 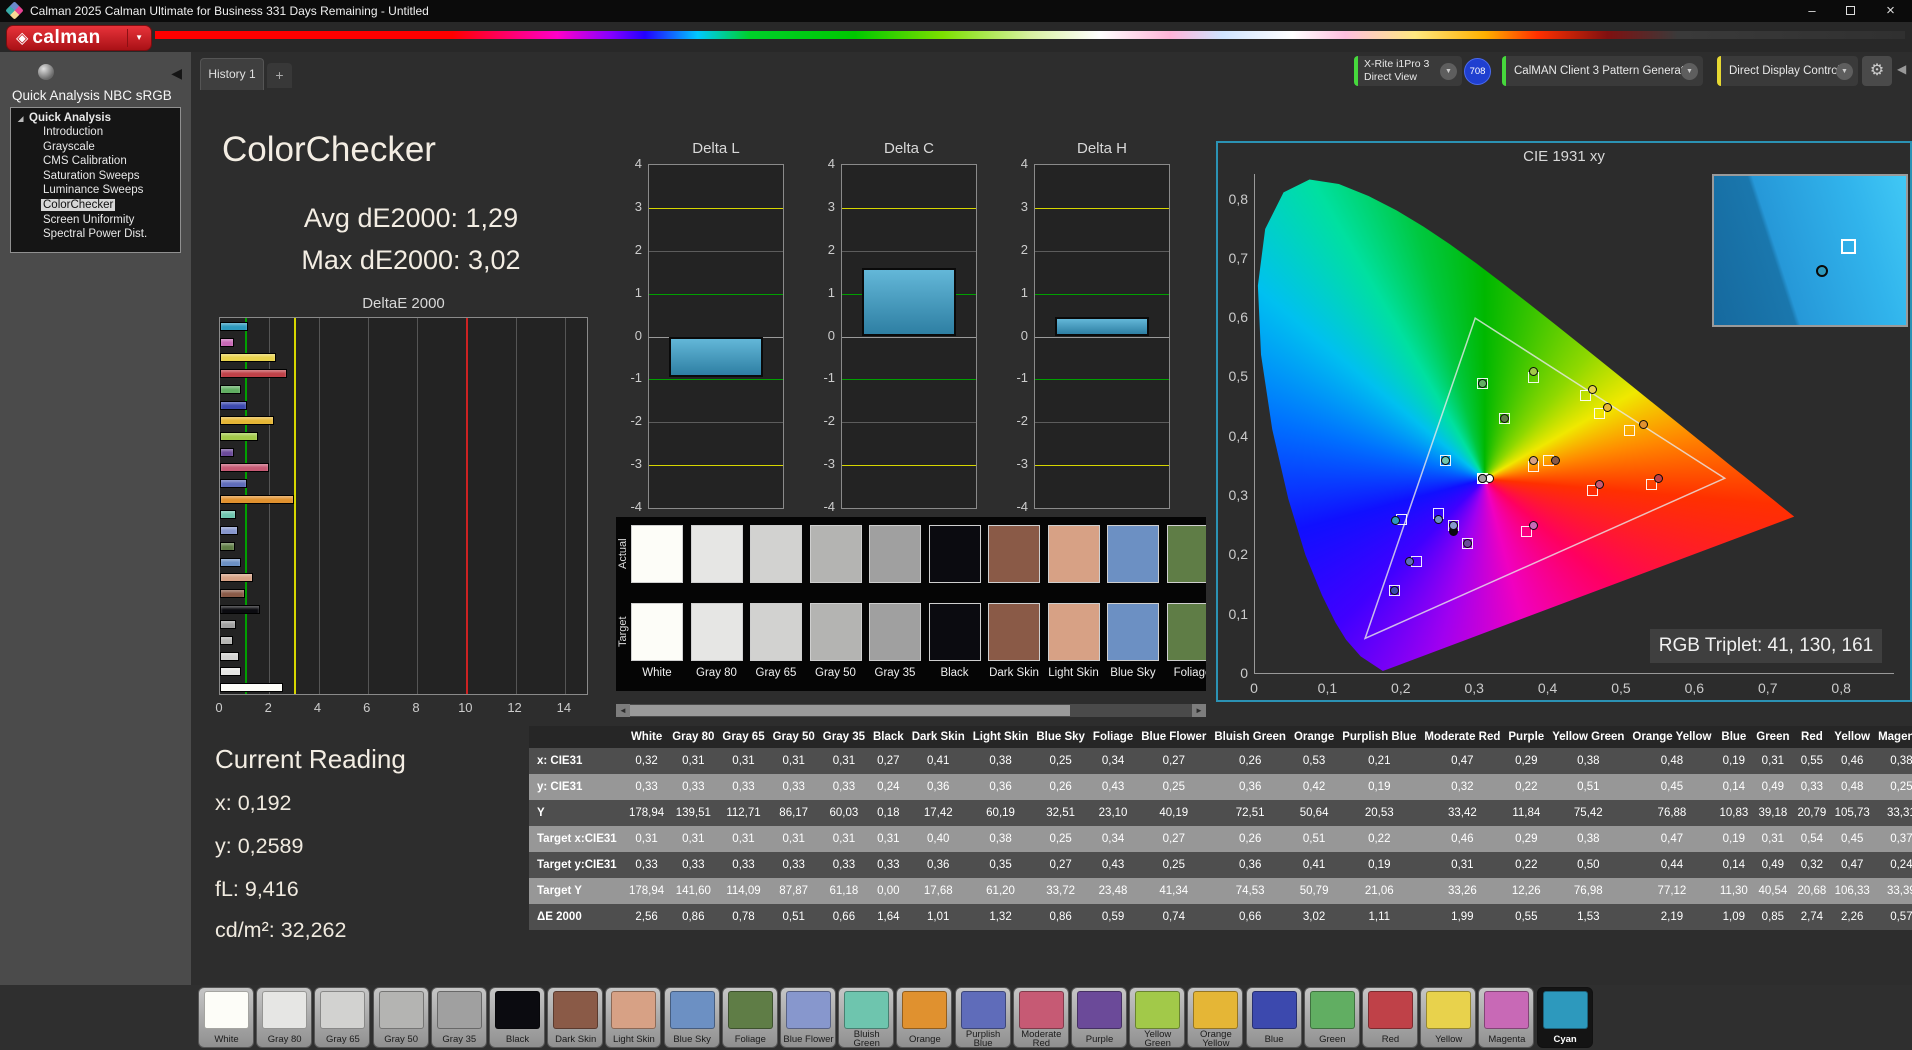 I want to click on patch-button-moderate-red: Moderate Red, so click(x=1040, y=1018).